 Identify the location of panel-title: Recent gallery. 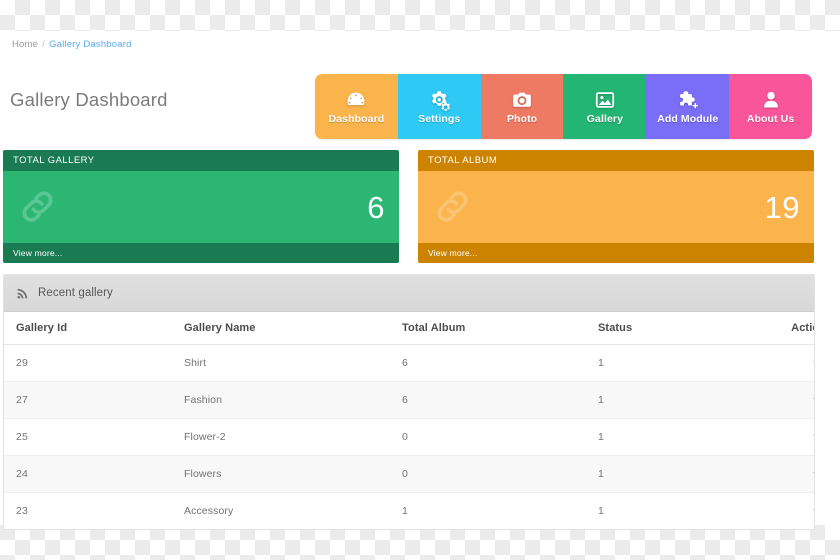
(75, 293).